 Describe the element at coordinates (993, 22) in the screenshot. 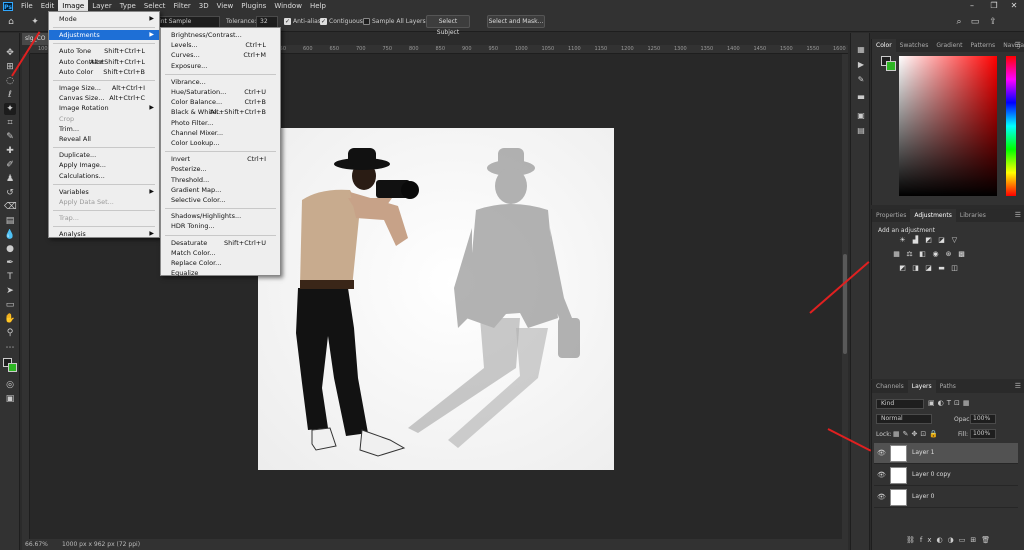

I see `share-icon: ⇪` at that location.